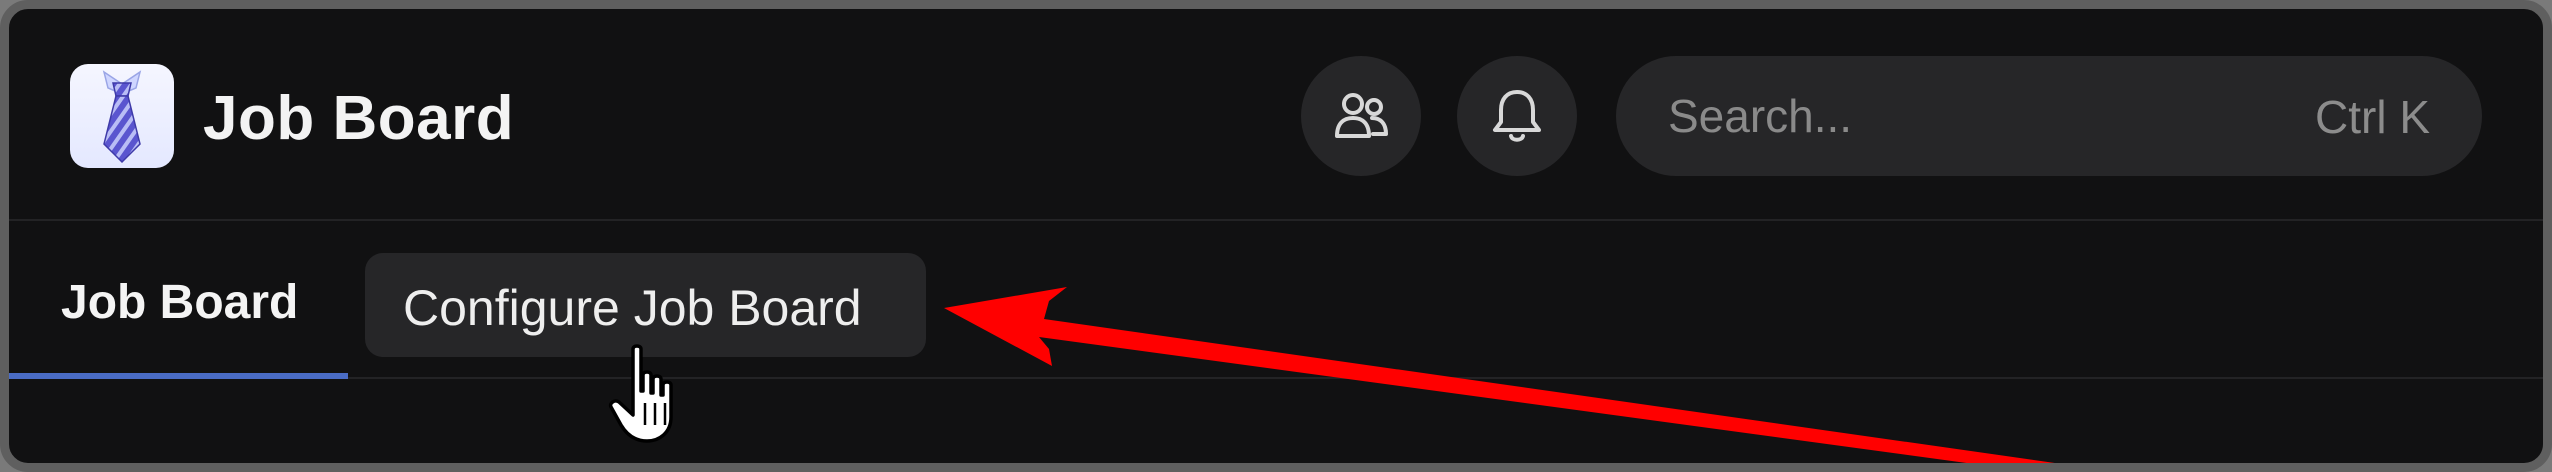  I want to click on search-shortcut-hint: Ctrl K, so click(2372, 117).